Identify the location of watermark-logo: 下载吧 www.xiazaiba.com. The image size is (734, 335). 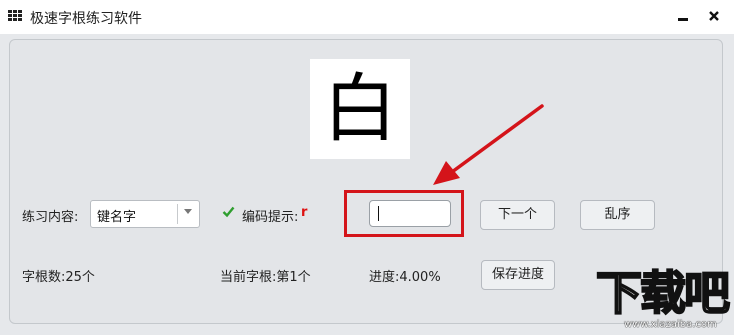
(664, 300).